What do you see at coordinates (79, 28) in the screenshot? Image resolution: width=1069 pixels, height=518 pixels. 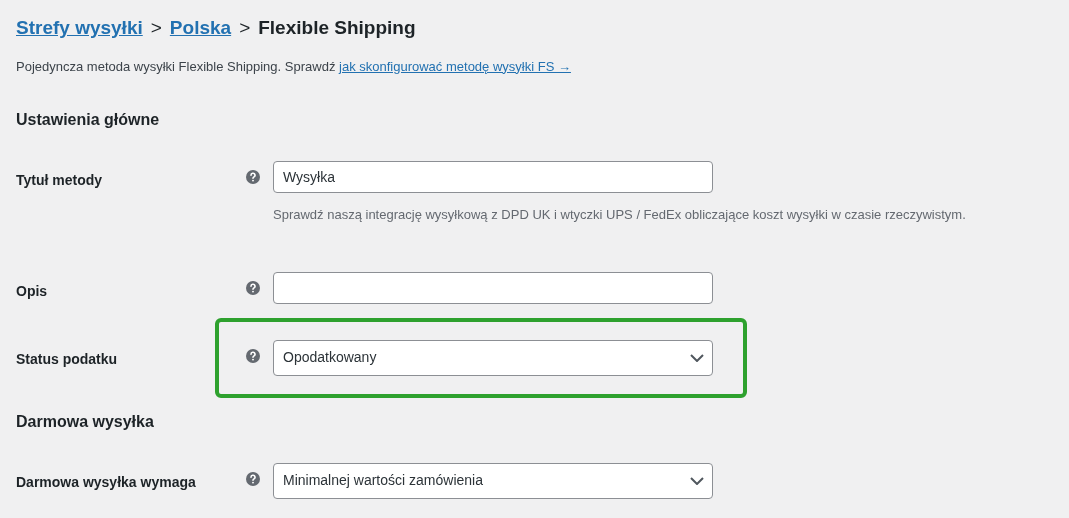 I see `breadcrumb-link: Strefy wysyłki` at bounding box center [79, 28].